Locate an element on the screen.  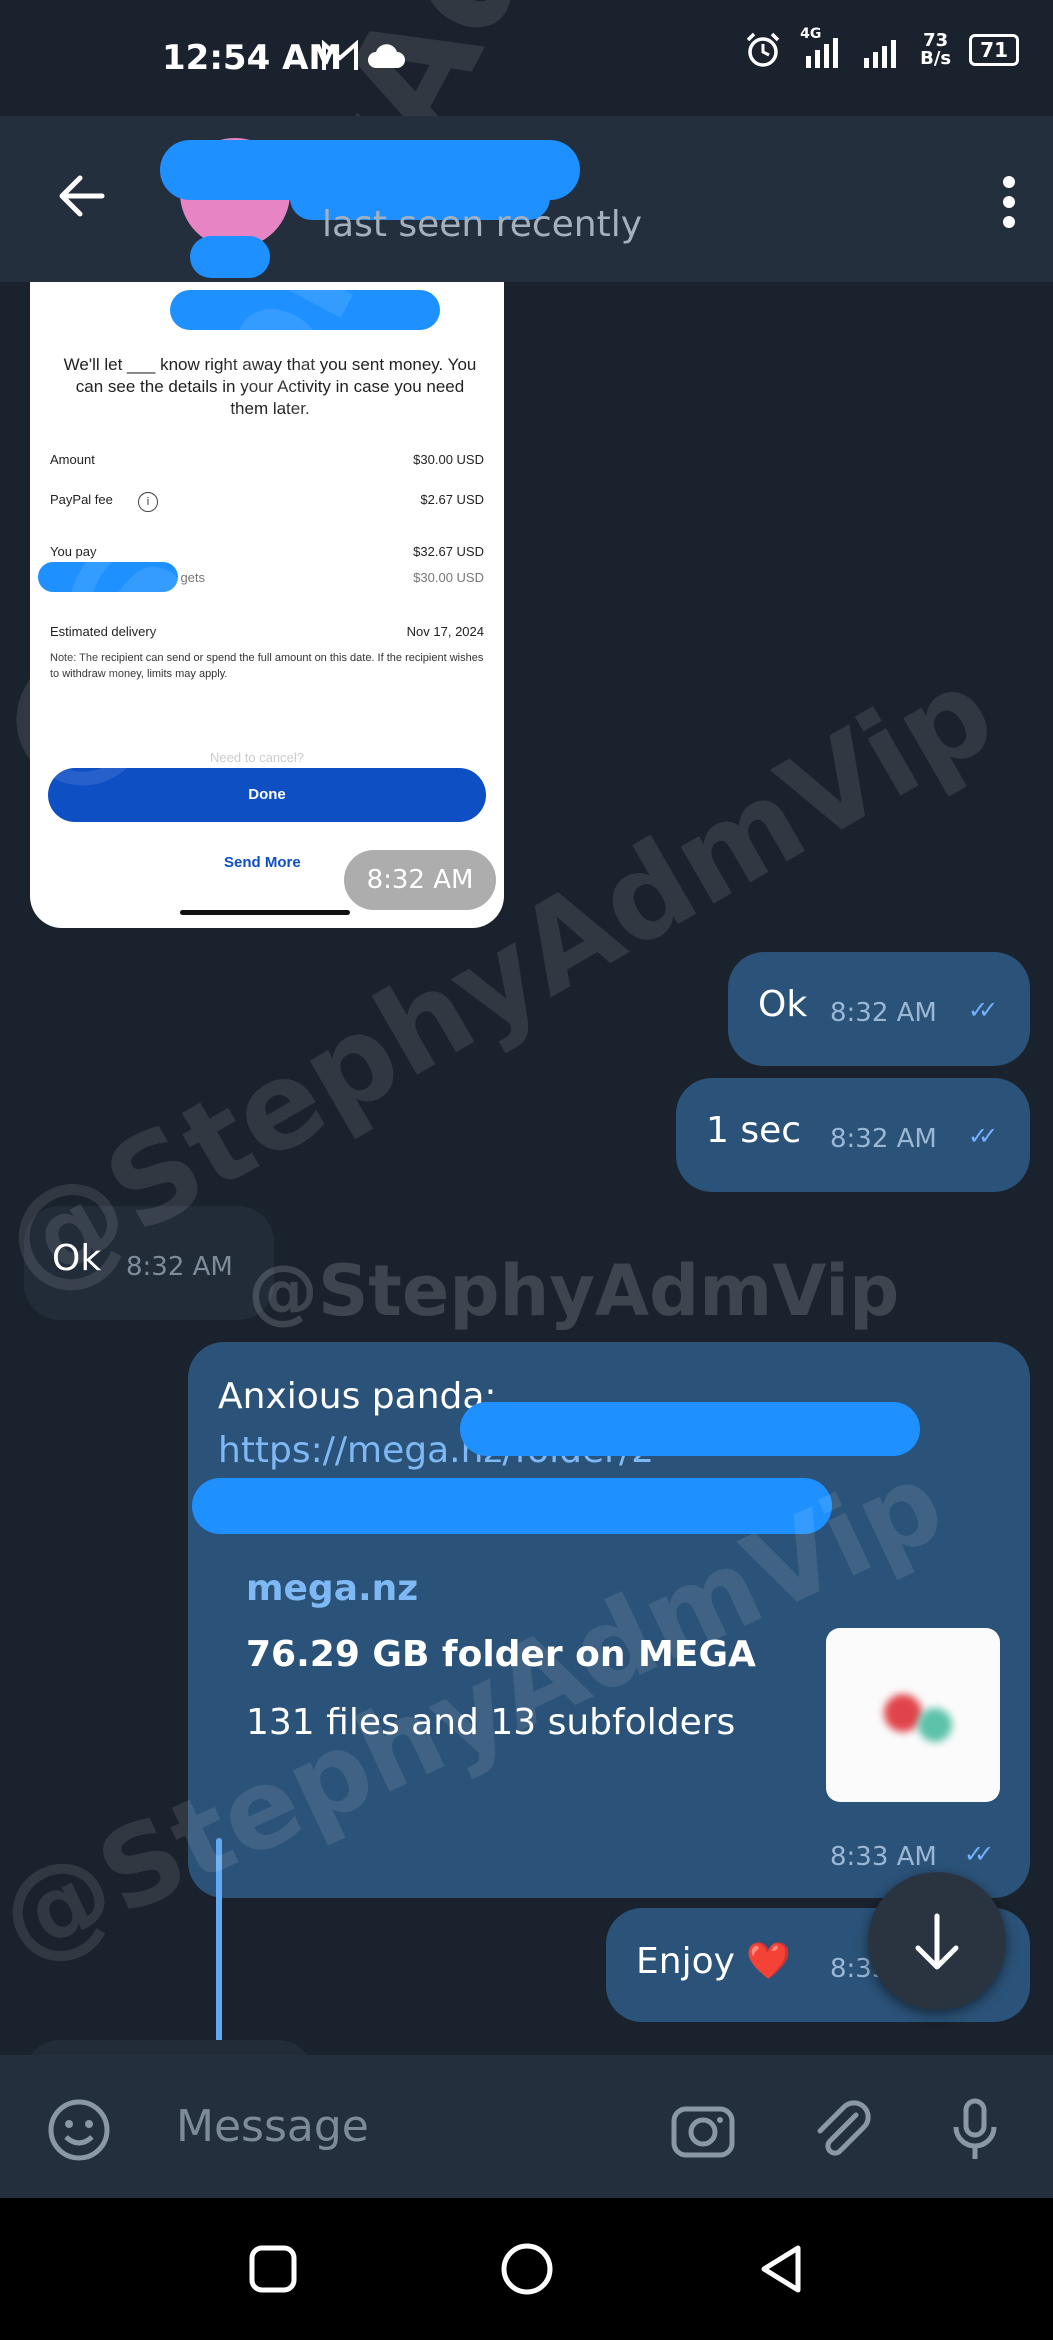
back-icon is located at coordinates (781, 2269).